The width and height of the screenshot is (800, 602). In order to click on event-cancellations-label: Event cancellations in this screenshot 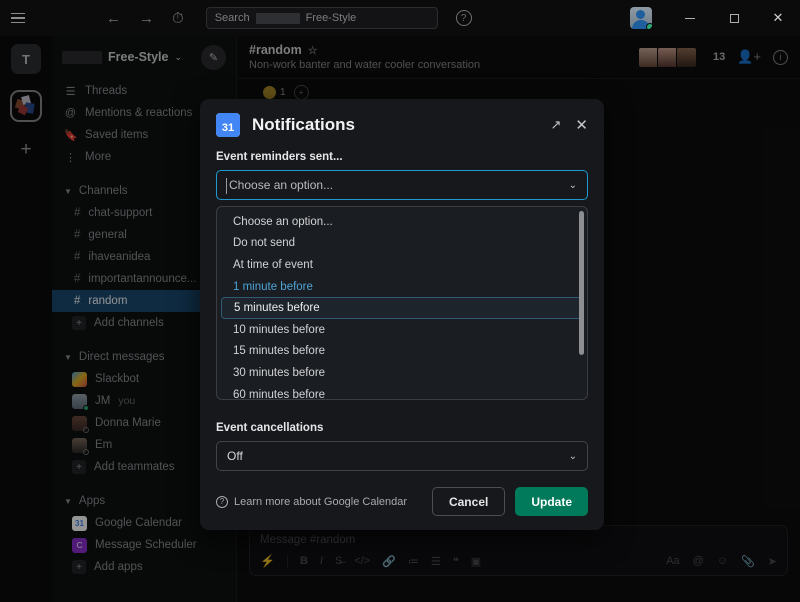, I will do `click(270, 428)`.